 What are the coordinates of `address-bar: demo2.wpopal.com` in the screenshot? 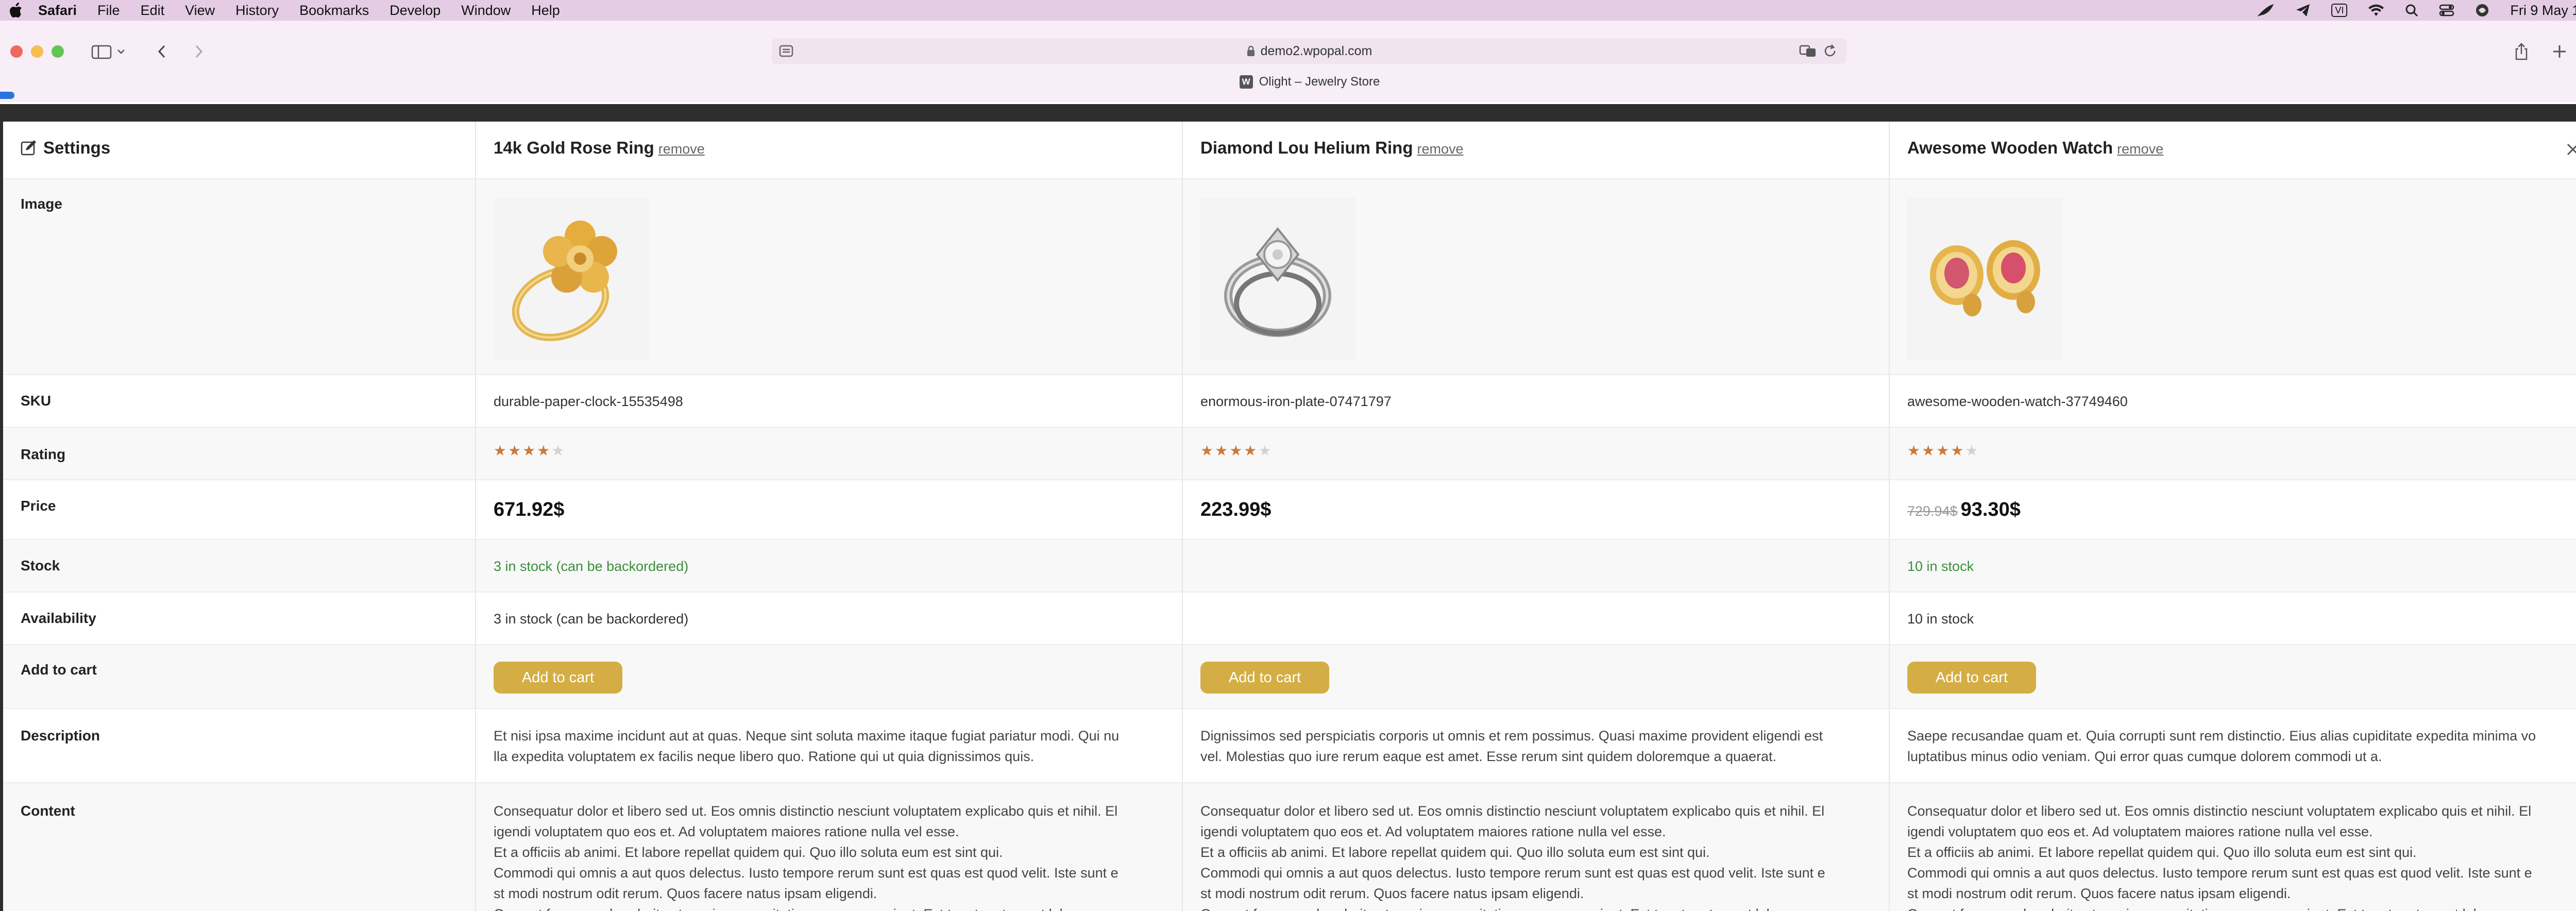 It's located at (1309, 51).